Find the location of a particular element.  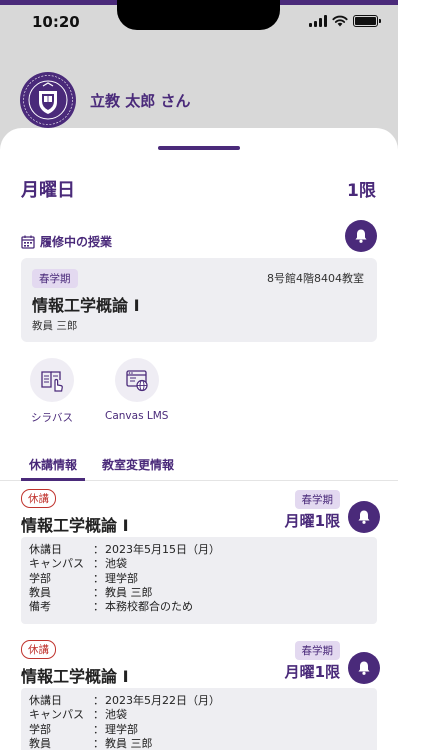

day-label: 月曜日 is located at coordinates (48, 190).